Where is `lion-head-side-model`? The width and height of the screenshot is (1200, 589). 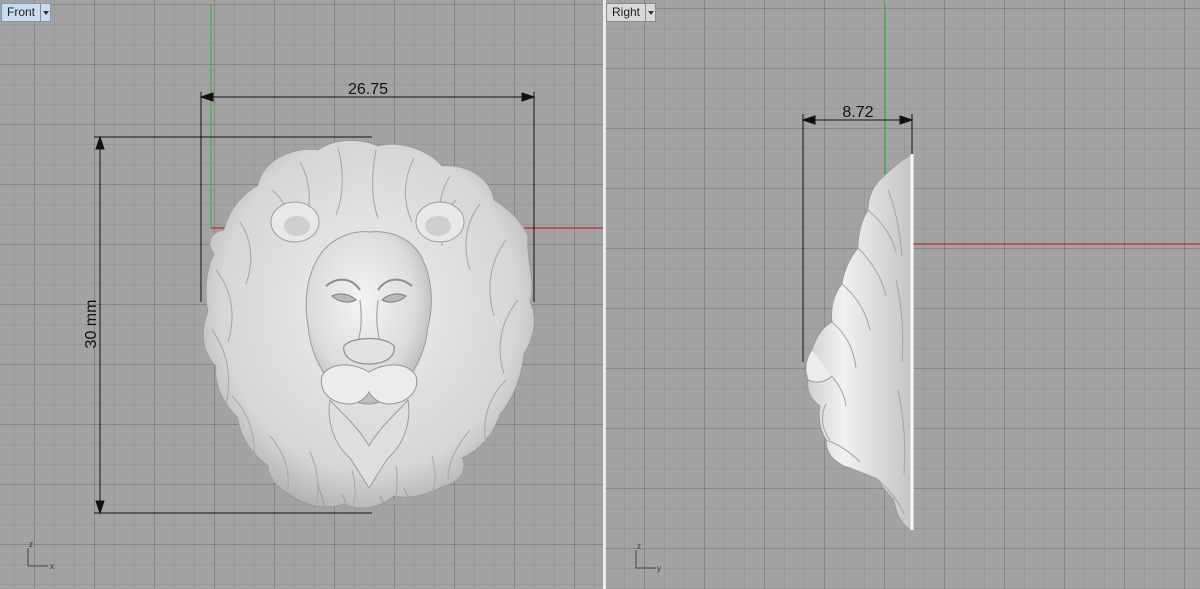
lion-head-side-model is located at coordinates (859, 342).